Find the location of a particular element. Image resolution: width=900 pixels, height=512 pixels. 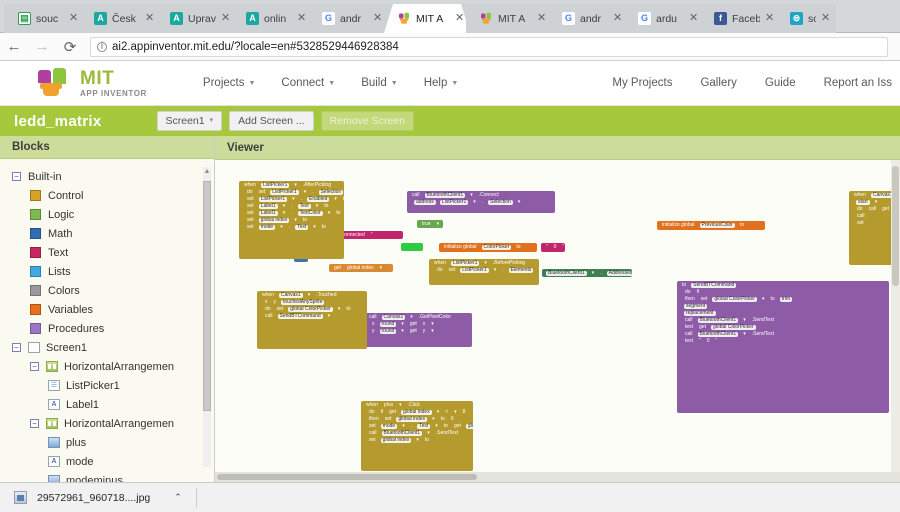

tree-item-control: Control is located at coordinates (107, 195).